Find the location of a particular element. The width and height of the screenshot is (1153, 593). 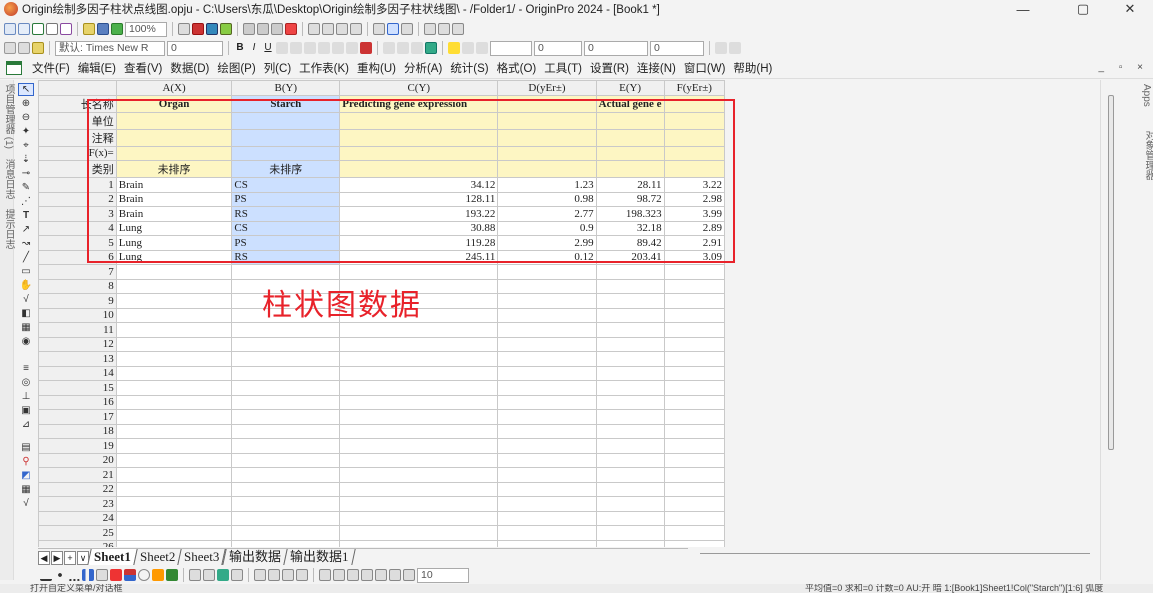

decrease-font-icon is located at coordinates (338, 48).